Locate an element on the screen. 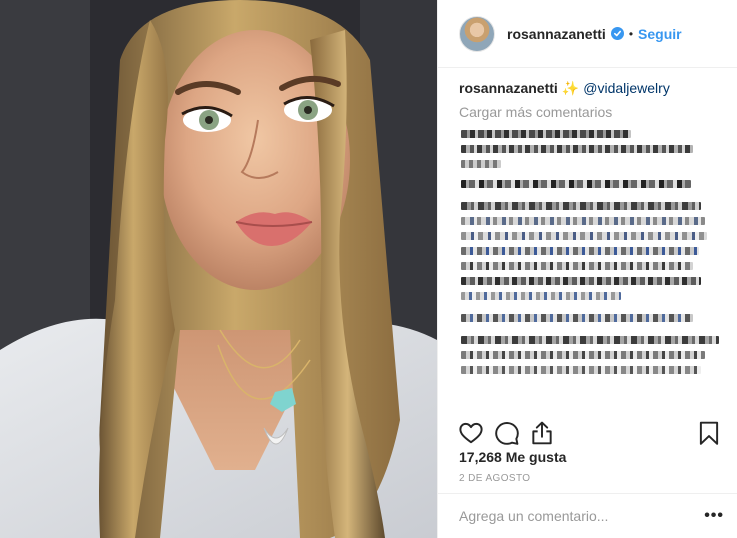  post-header: rosannazanetti • Seguir is located at coordinates (587, 34).